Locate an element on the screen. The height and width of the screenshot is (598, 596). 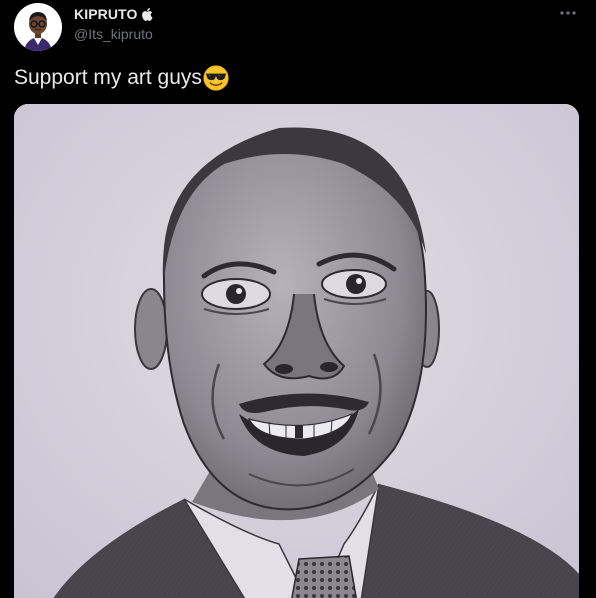
avatar is located at coordinates (38, 27).